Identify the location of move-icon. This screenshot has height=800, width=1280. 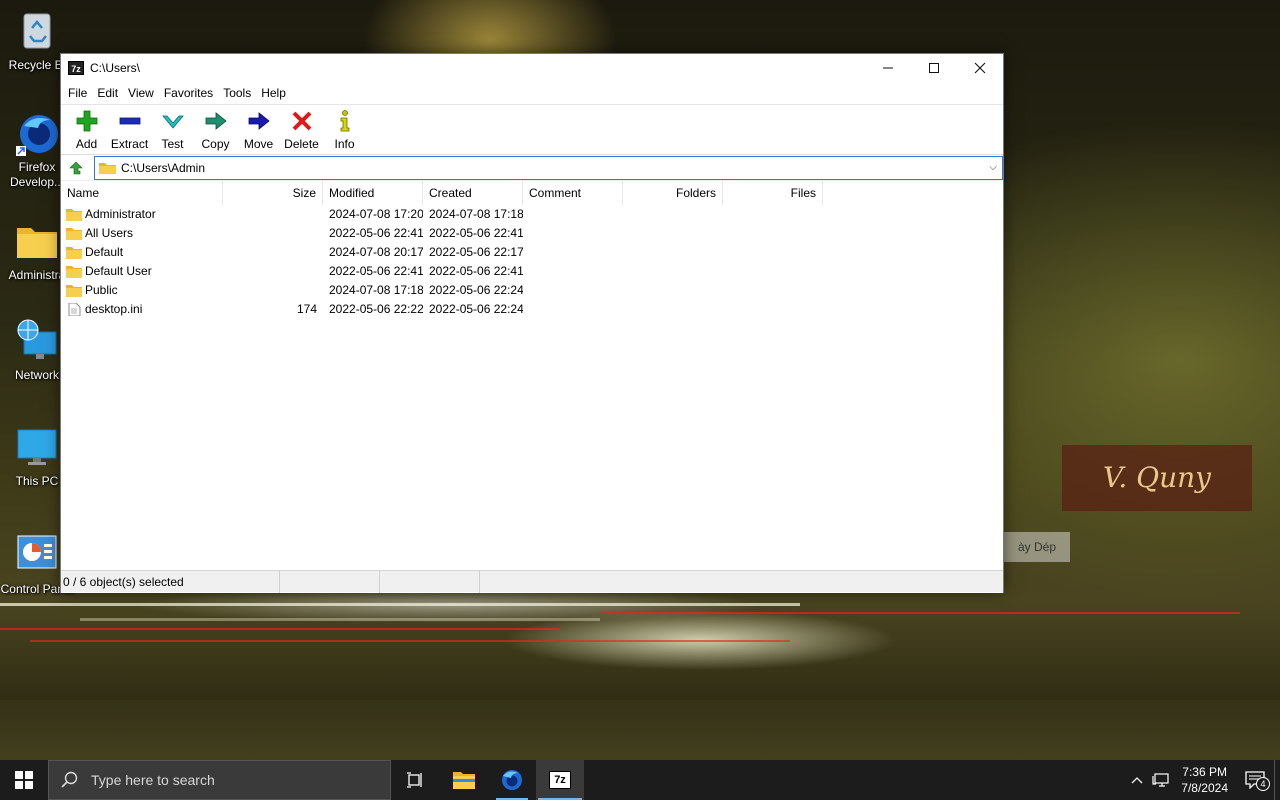
(259, 121).